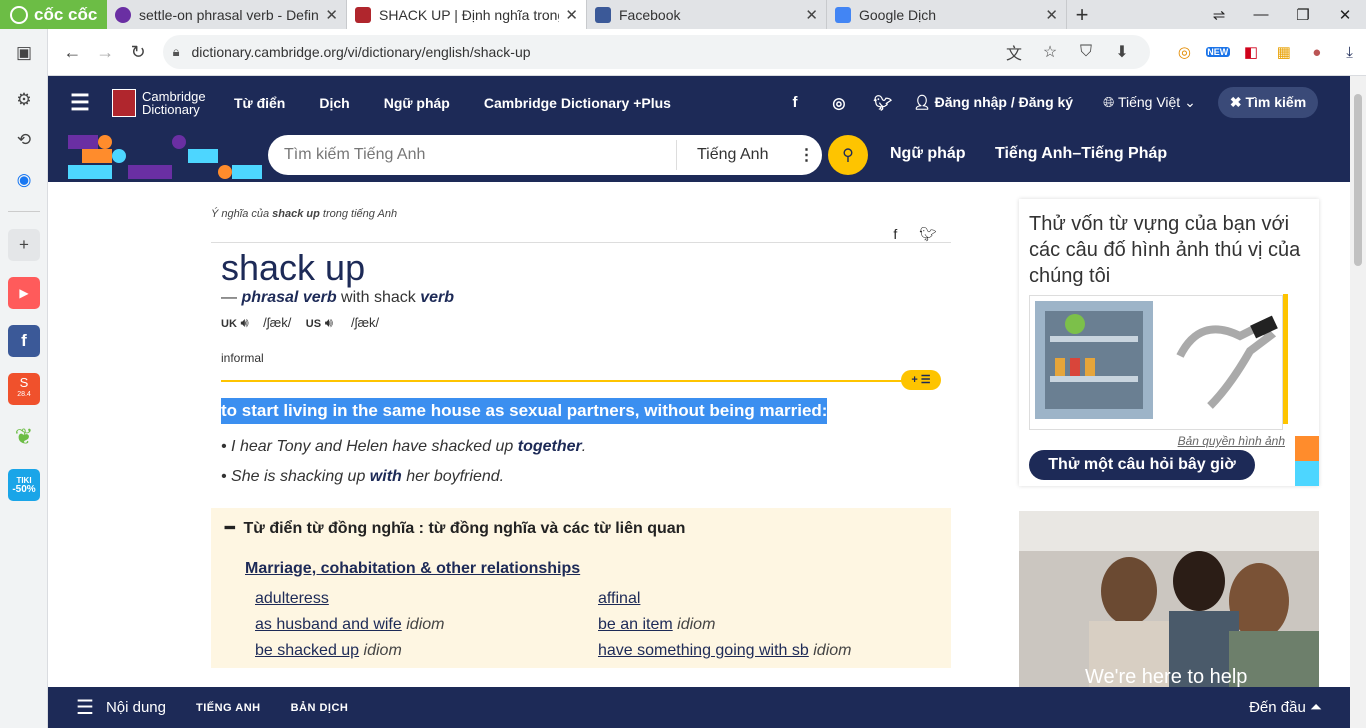  I want to click on translate-page-icon: 文, so click(1014, 52).